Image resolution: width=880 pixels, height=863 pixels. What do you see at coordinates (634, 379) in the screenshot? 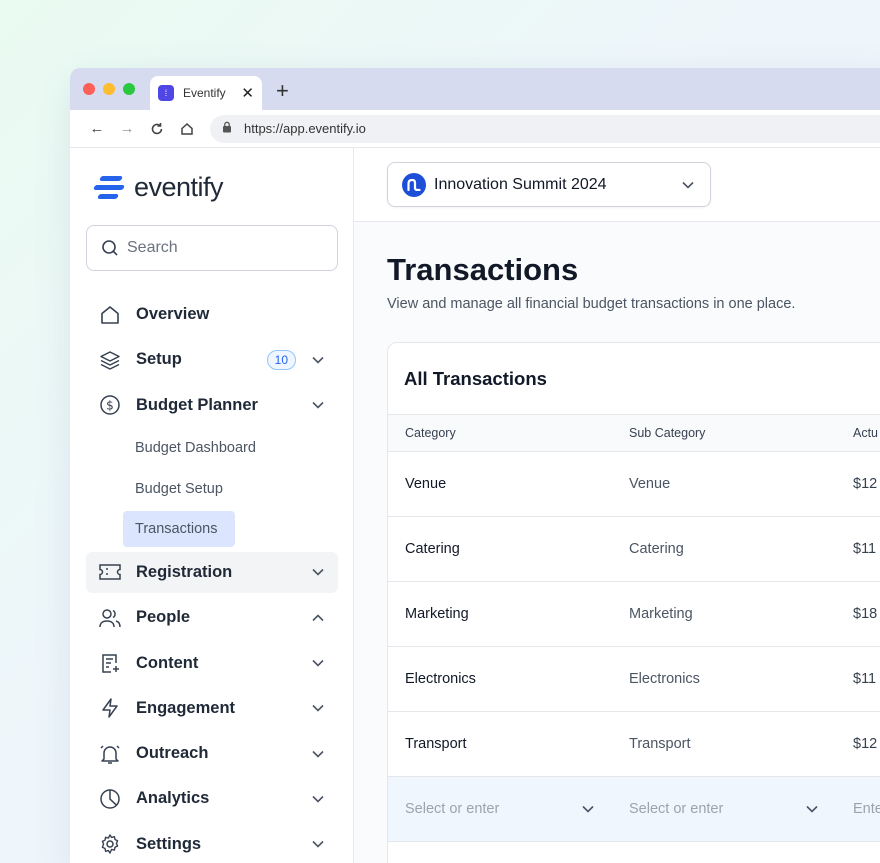
I see `card-title: All Transactions` at bounding box center [634, 379].